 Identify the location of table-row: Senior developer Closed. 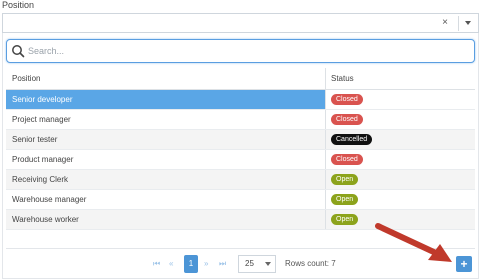
(240, 99).